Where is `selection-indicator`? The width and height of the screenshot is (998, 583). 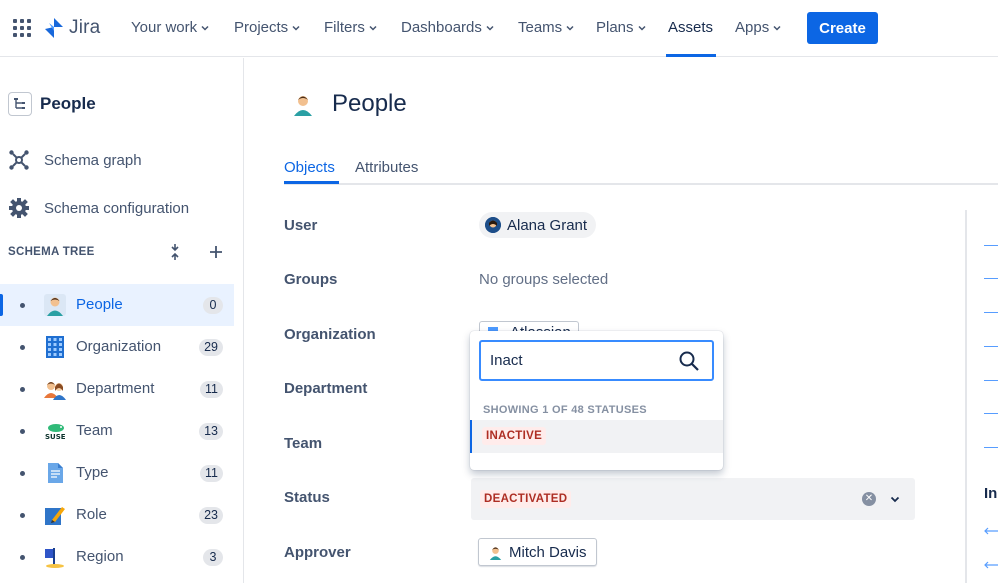 selection-indicator is located at coordinates (1, 305).